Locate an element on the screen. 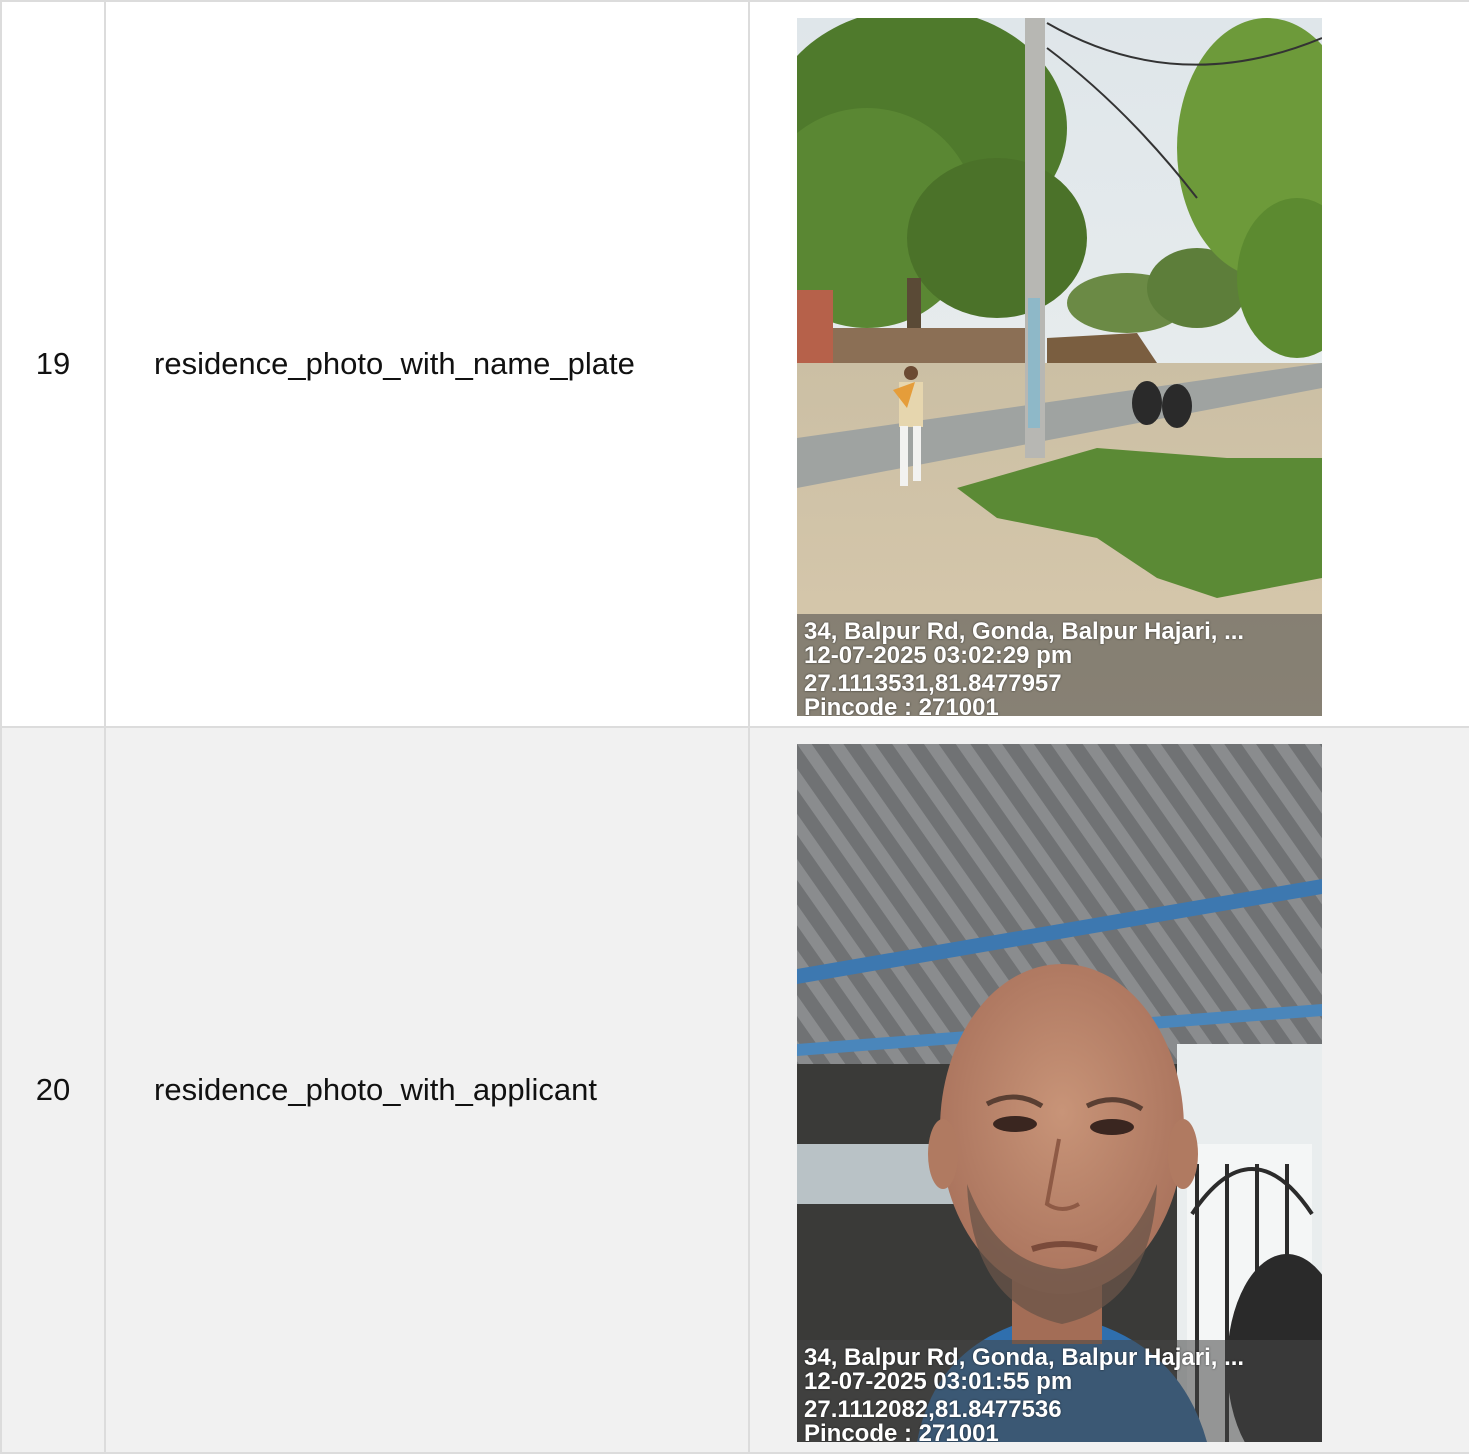  stamp-coordinates: 27.1113531,81.8477957 is located at coordinates (933, 683).